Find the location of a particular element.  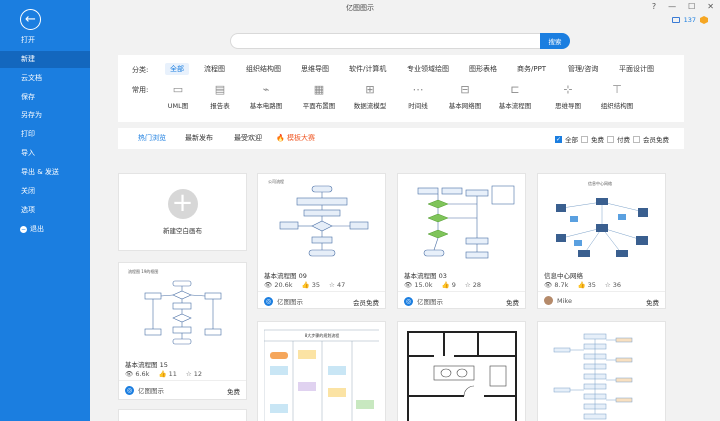

filter-free: 免费 is located at coordinates (592, 139).